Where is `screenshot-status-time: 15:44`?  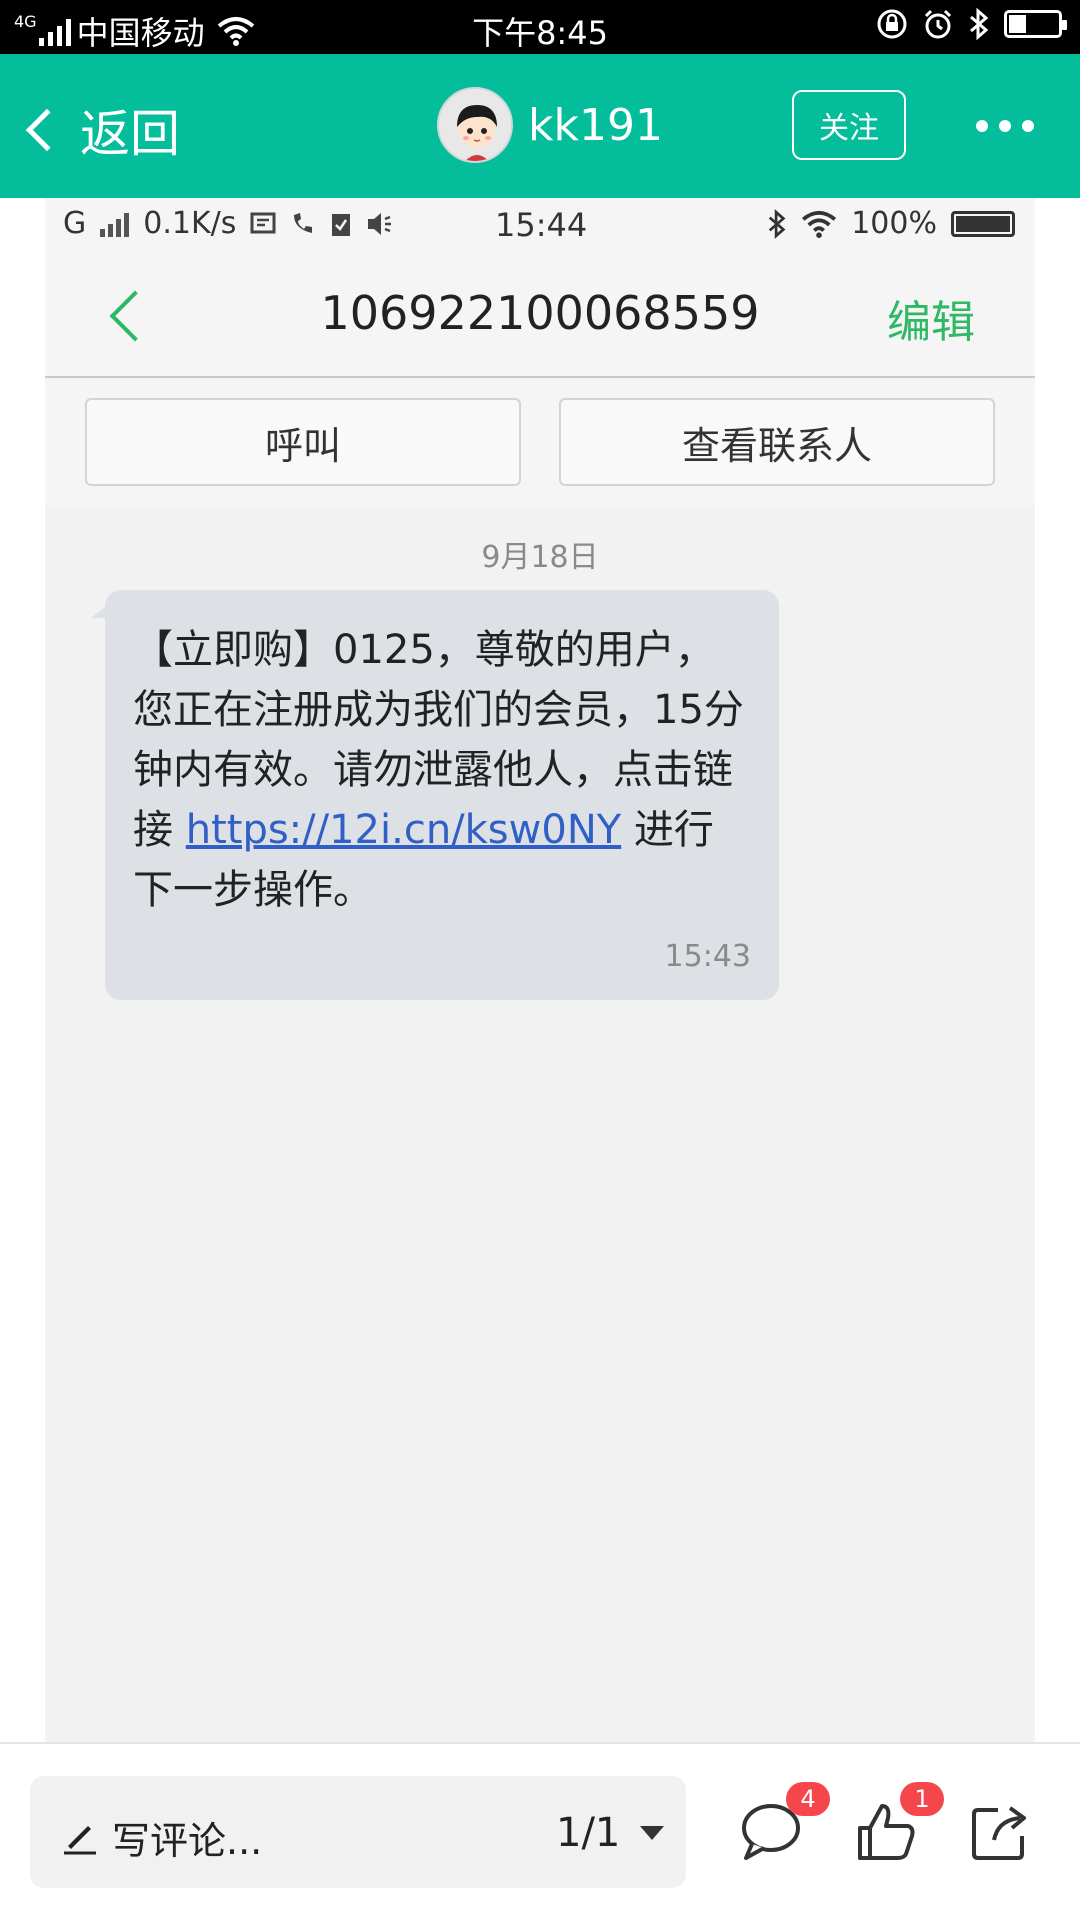 screenshot-status-time: 15:44 is located at coordinates (541, 225).